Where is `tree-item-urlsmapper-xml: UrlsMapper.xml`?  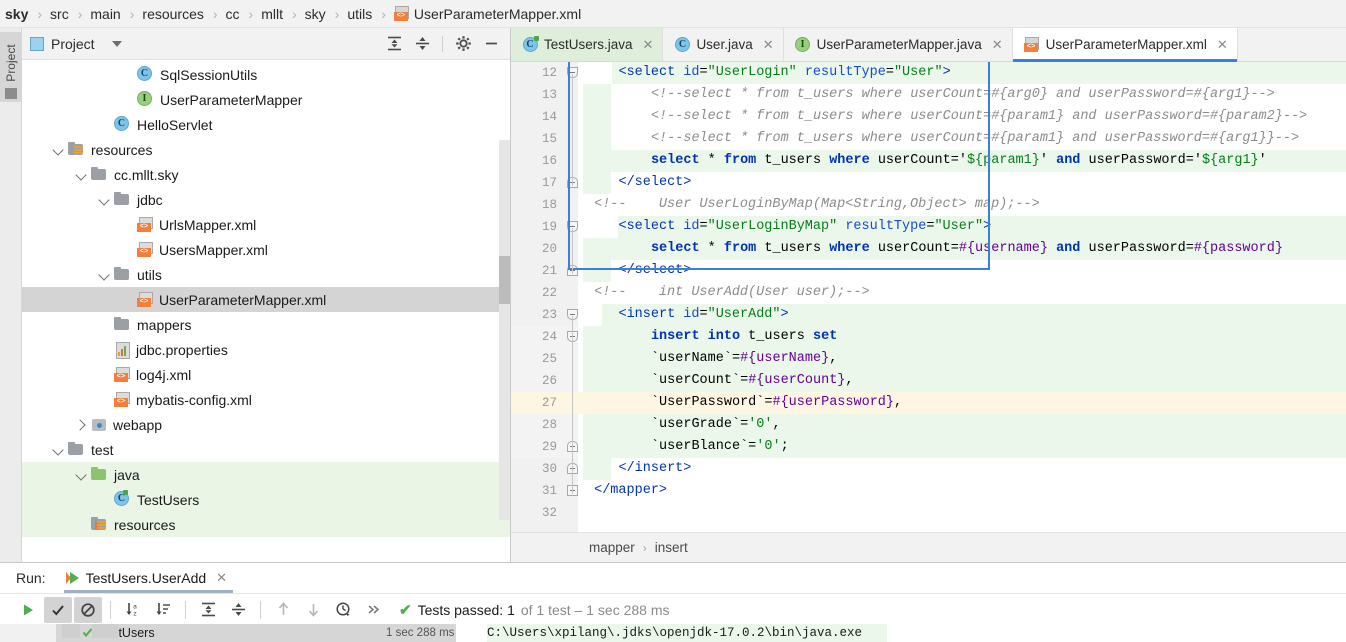 tree-item-urlsmapper-xml: UrlsMapper.xml is located at coordinates (266, 224).